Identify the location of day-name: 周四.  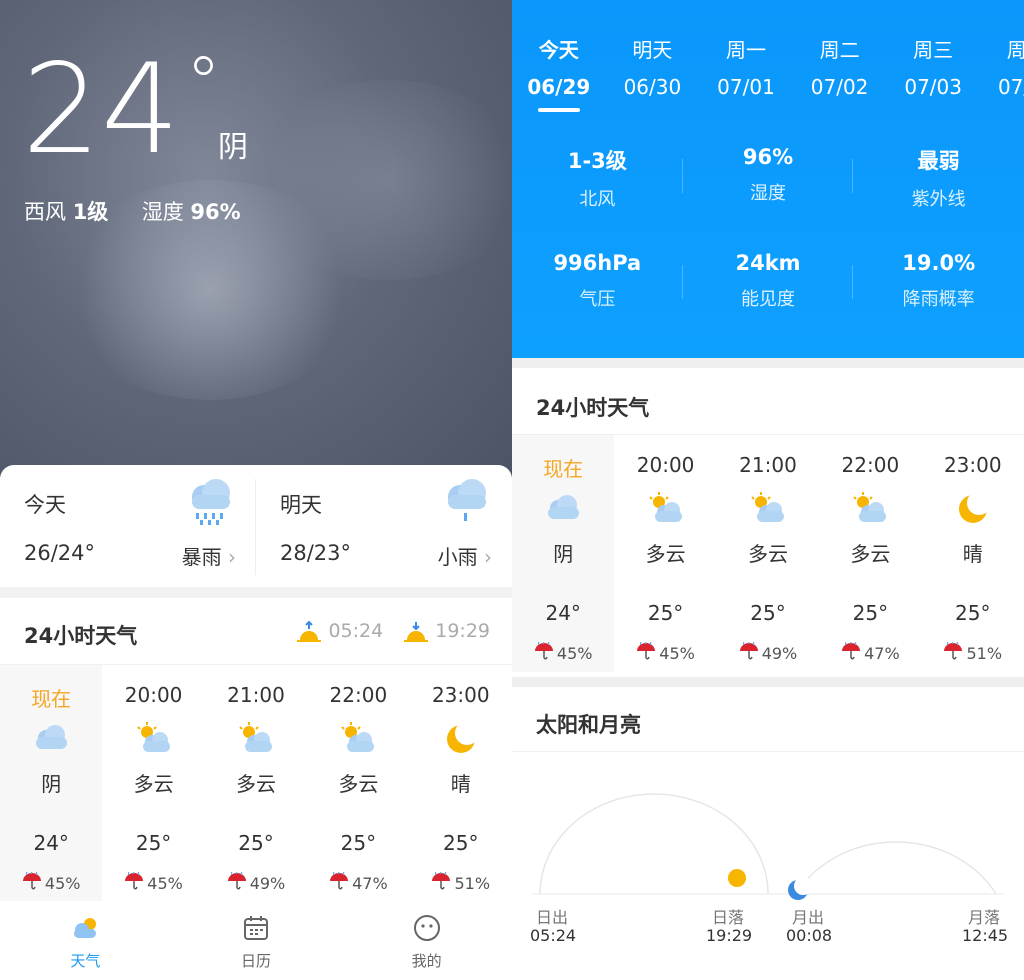
(1015, 50).